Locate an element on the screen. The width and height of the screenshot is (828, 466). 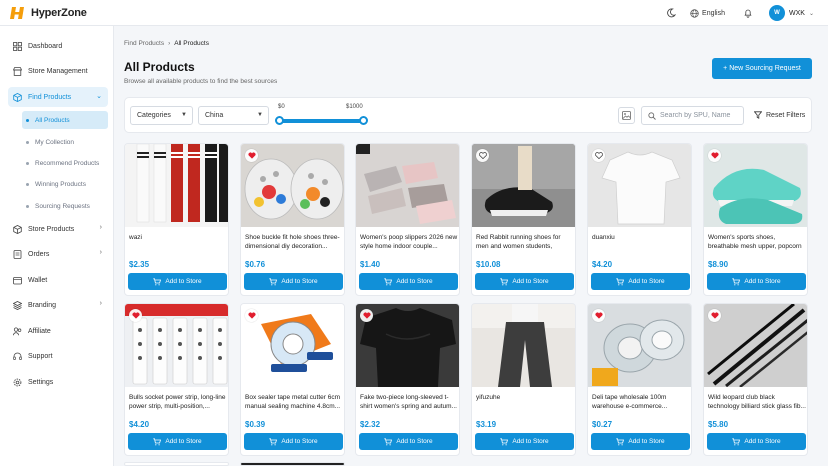
sidebar-item-orders: Orders › is located at coordinates (58, 254).